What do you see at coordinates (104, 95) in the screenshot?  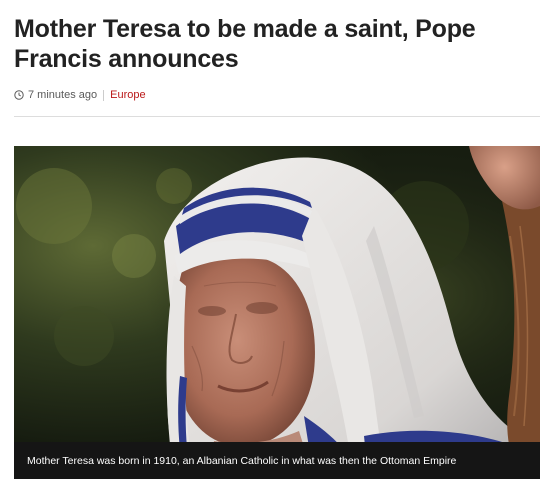 I see `meta-divider` at bounding box center [104, 95].